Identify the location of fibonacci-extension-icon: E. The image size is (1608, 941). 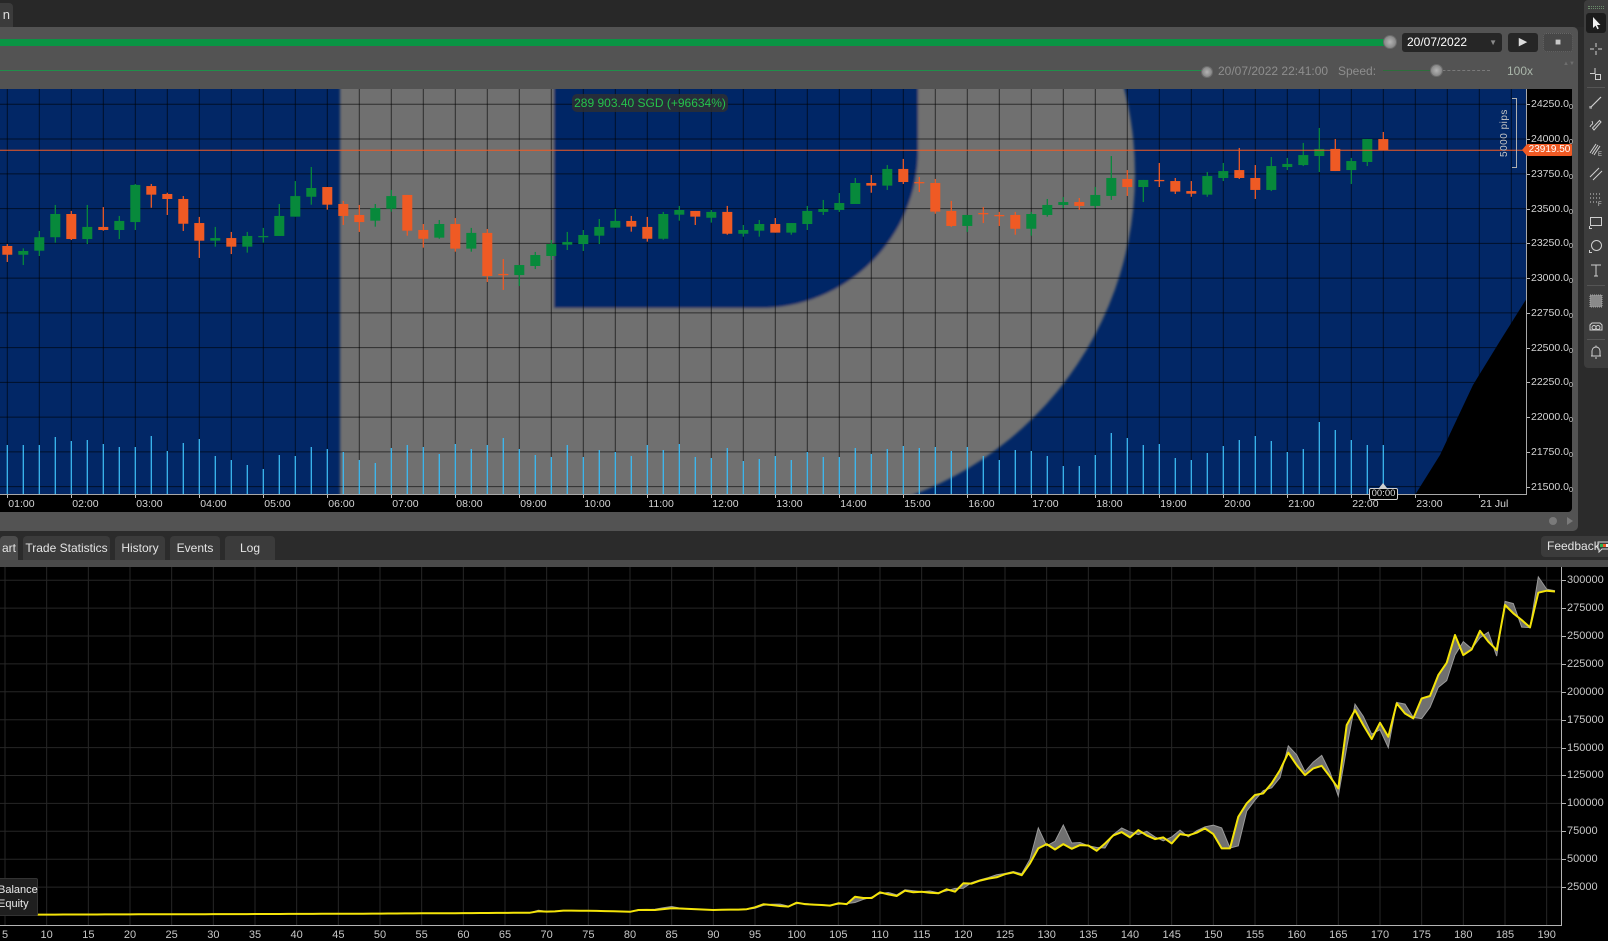
(1595, 150).